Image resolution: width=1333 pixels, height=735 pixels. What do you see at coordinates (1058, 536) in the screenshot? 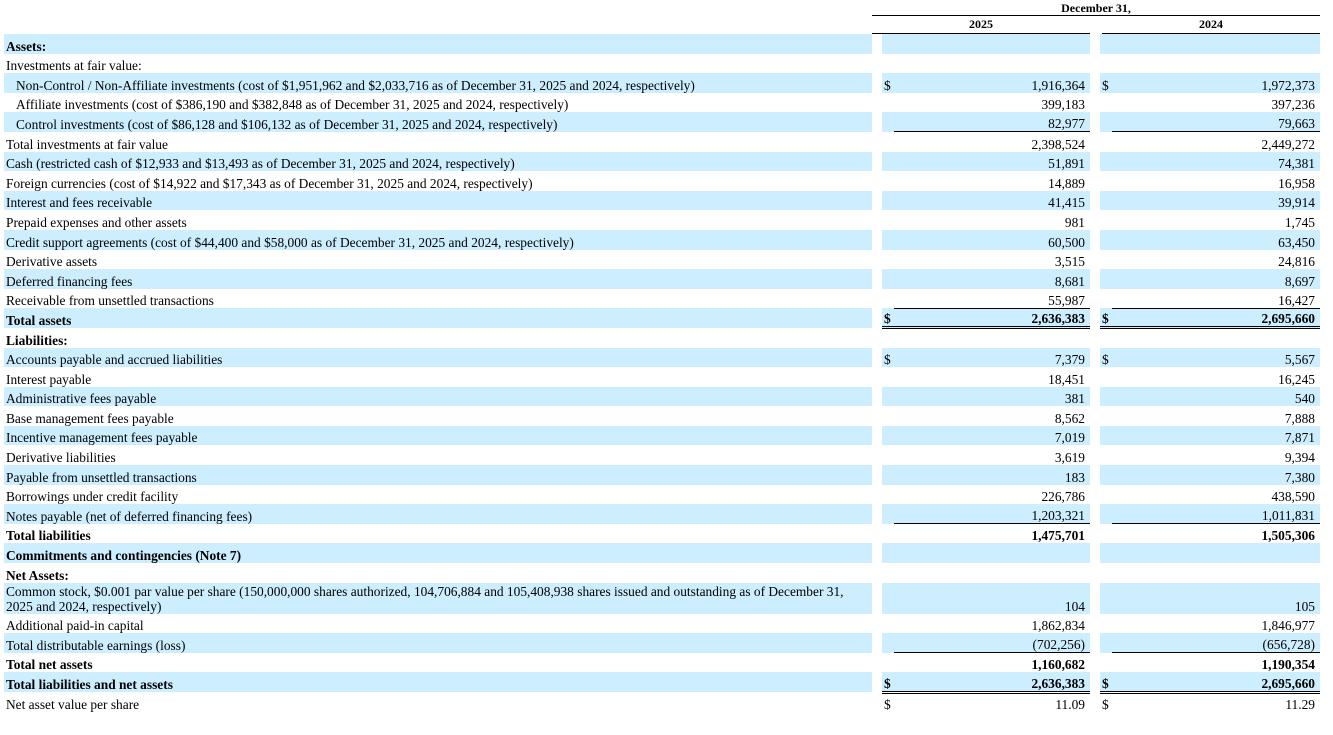
I see `value-2025: 1,475,701` at bounding box center [1058, 536].